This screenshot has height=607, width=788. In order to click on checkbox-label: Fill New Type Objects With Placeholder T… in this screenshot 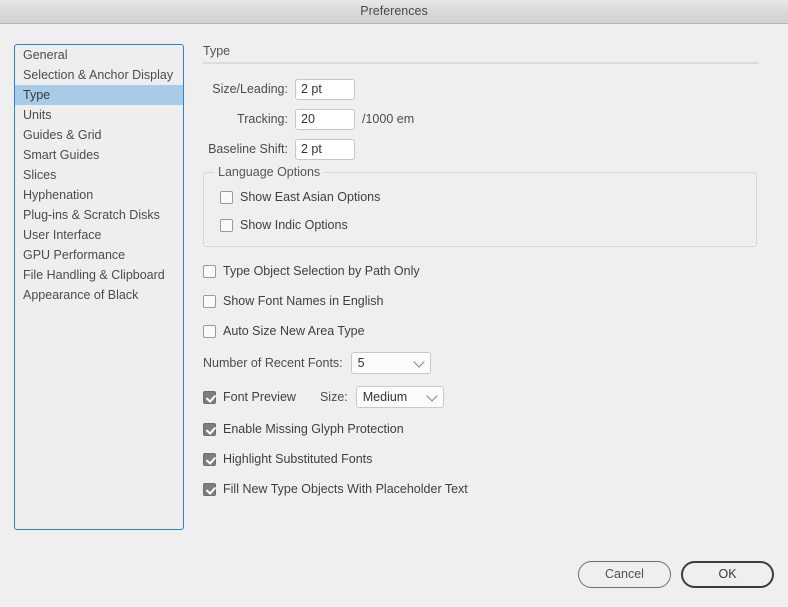, I will do `click(345, 489)`.